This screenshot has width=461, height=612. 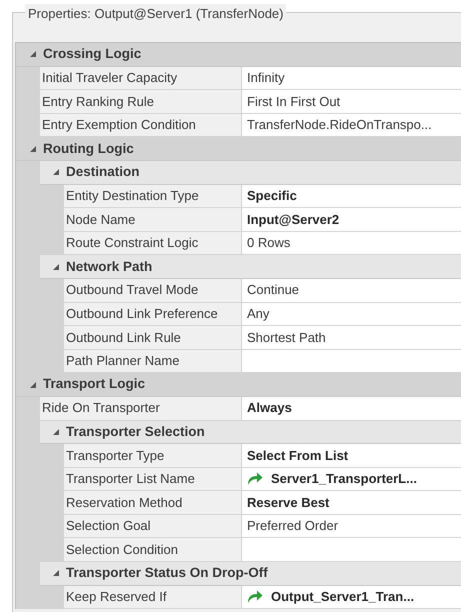 What do you see at coordinates (141, 78) in the screenshot?
I see `property-name: Initial Traveler Capacity` at bounding box center [141, 78].